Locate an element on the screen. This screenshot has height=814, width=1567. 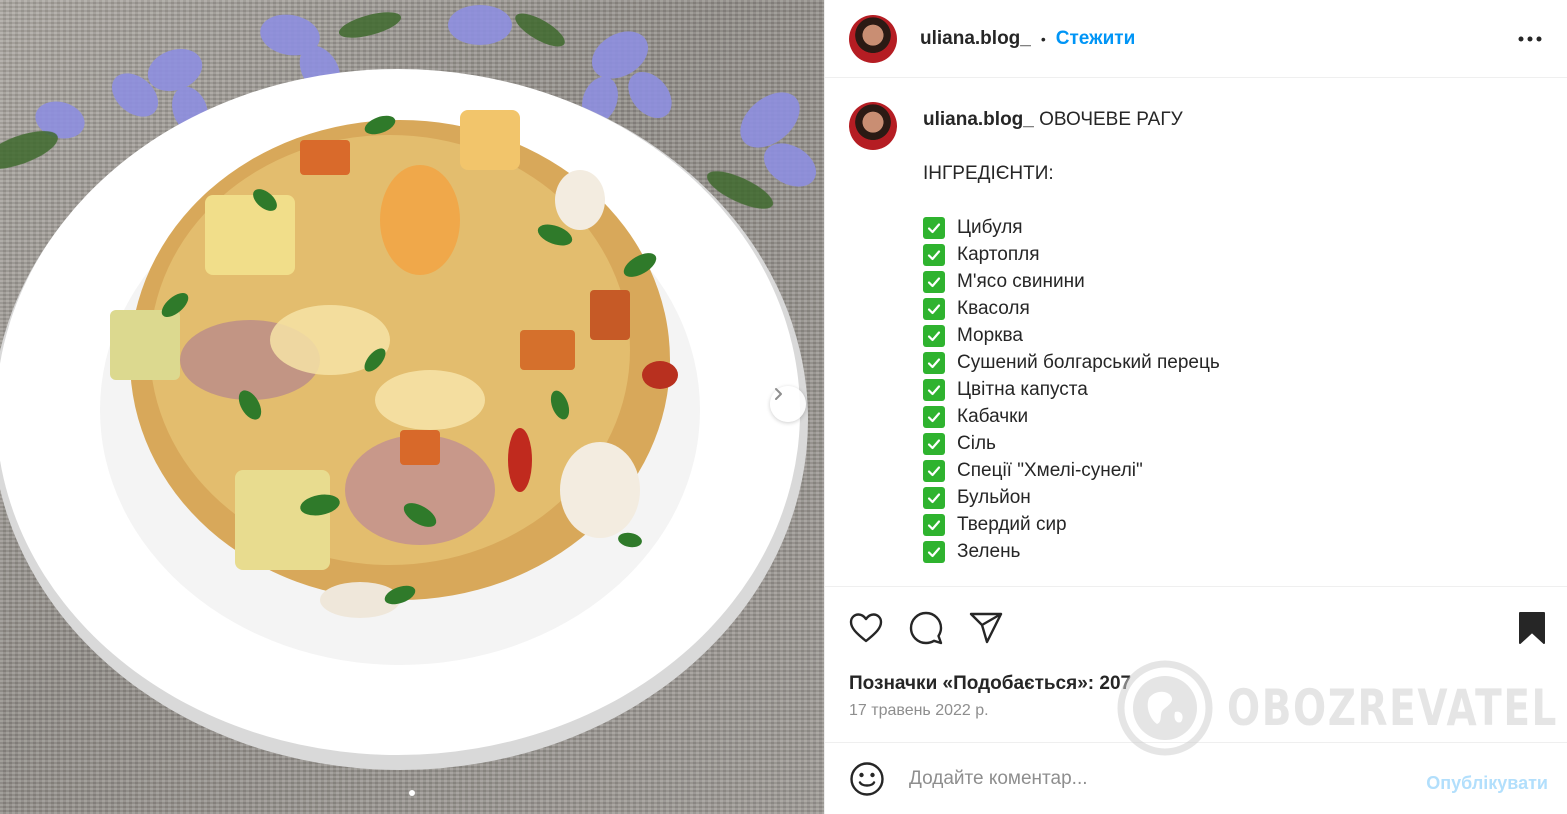
list-item: Бульйон is located at coordinates (1071, 497).